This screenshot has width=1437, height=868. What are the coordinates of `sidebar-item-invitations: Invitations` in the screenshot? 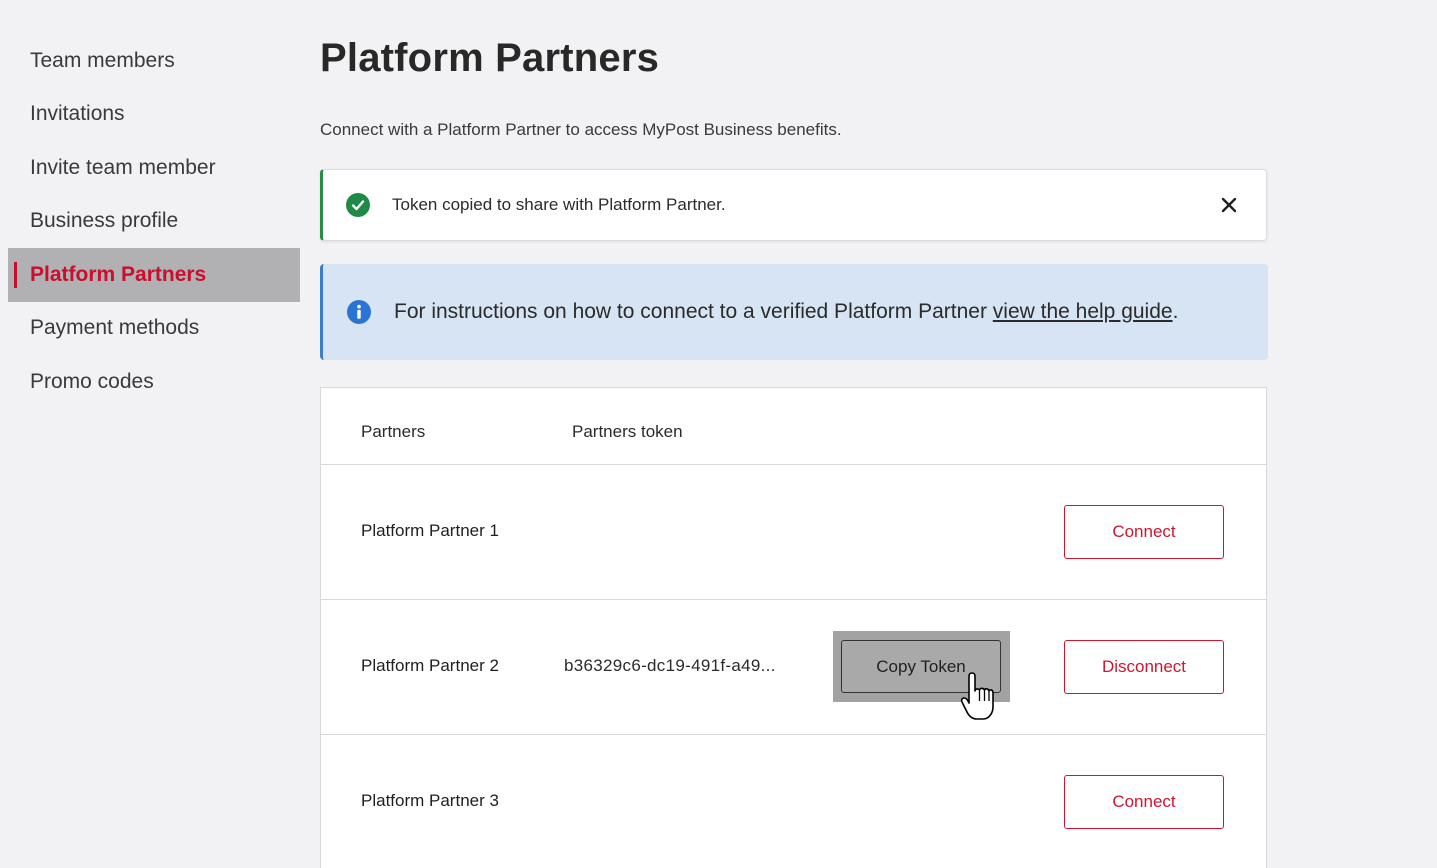 It's located at (154, 115).